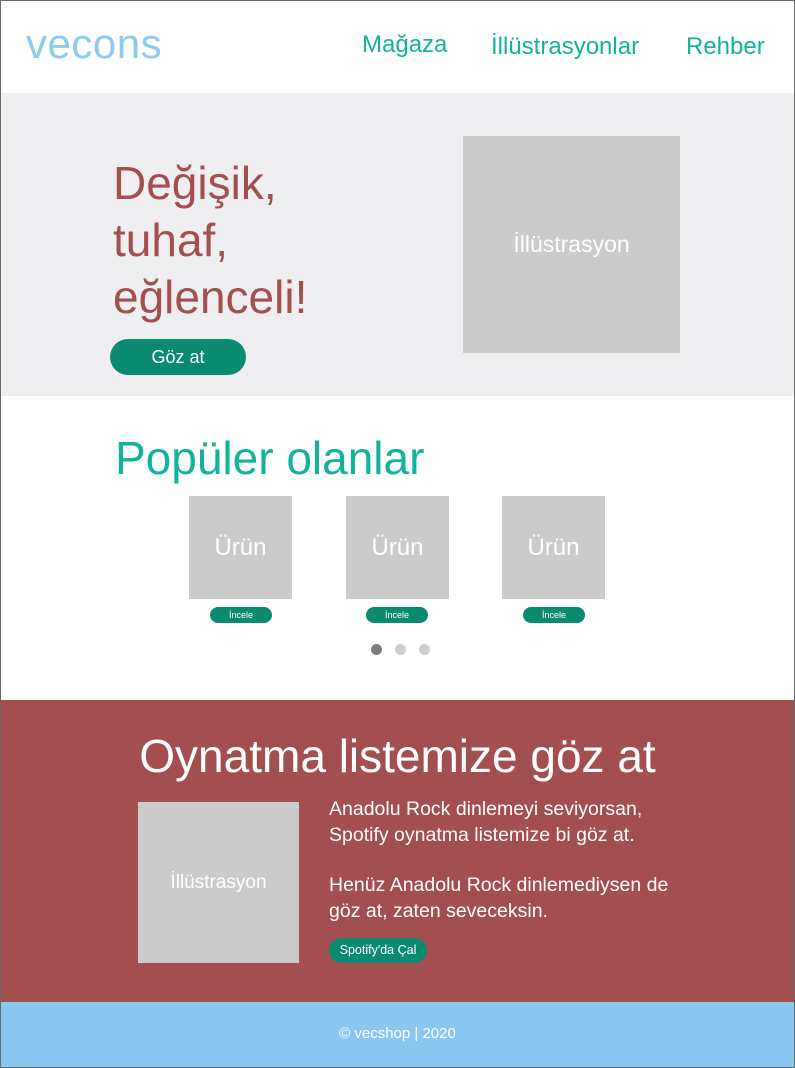  Describe the element at coordinates (397, 756) in the screenshot. I see `playlist-title: Oynatma listemize göz at` at that location.